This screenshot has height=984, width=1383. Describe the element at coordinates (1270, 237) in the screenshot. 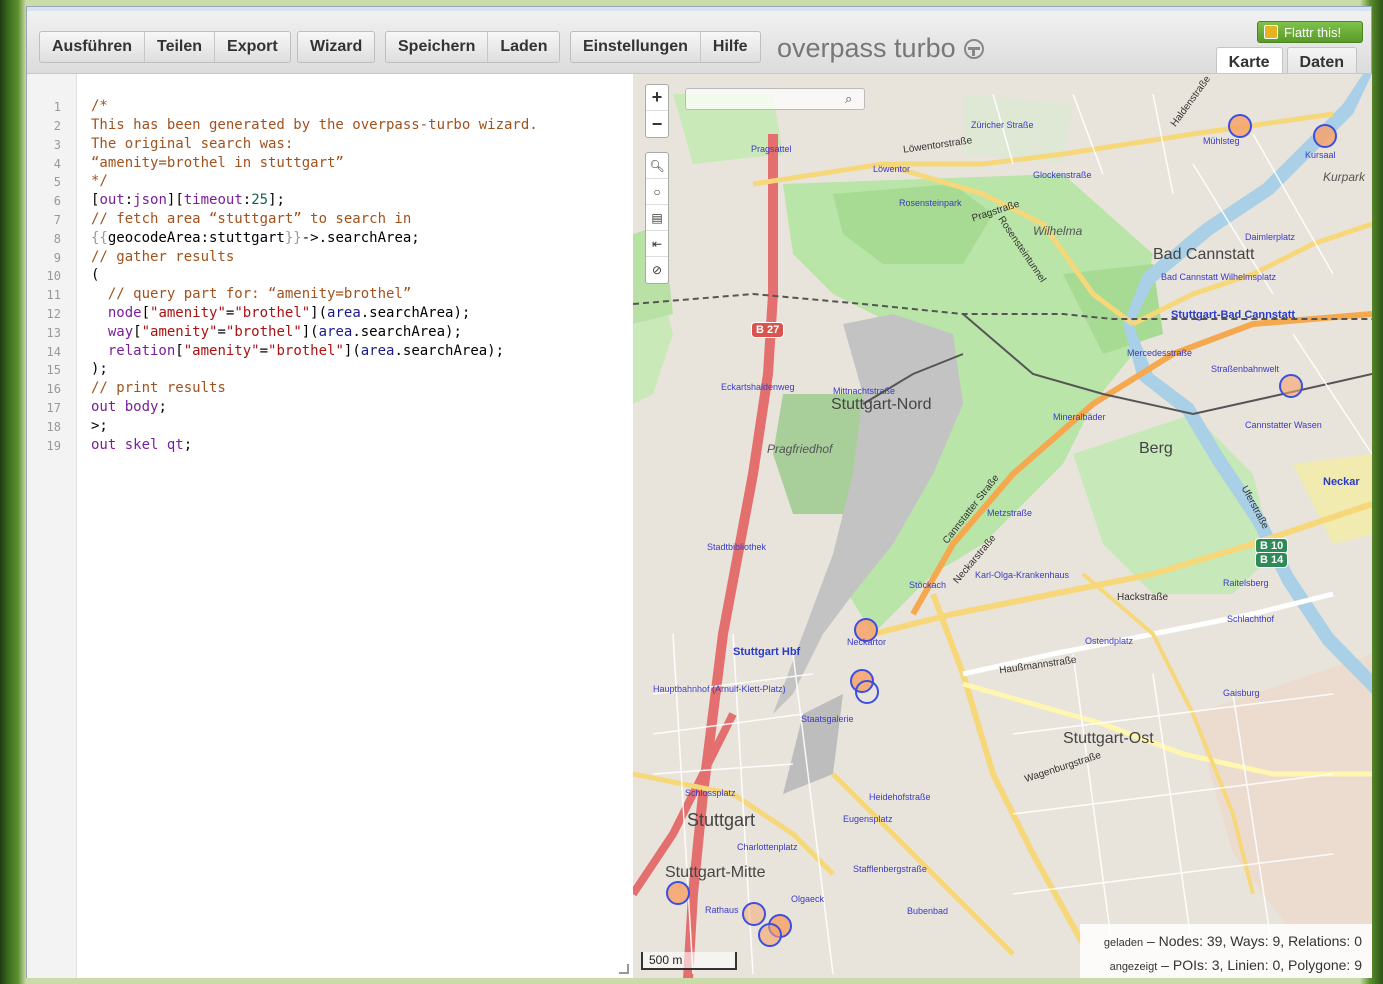

I see `map-label: Daimlerplatz` at that location.